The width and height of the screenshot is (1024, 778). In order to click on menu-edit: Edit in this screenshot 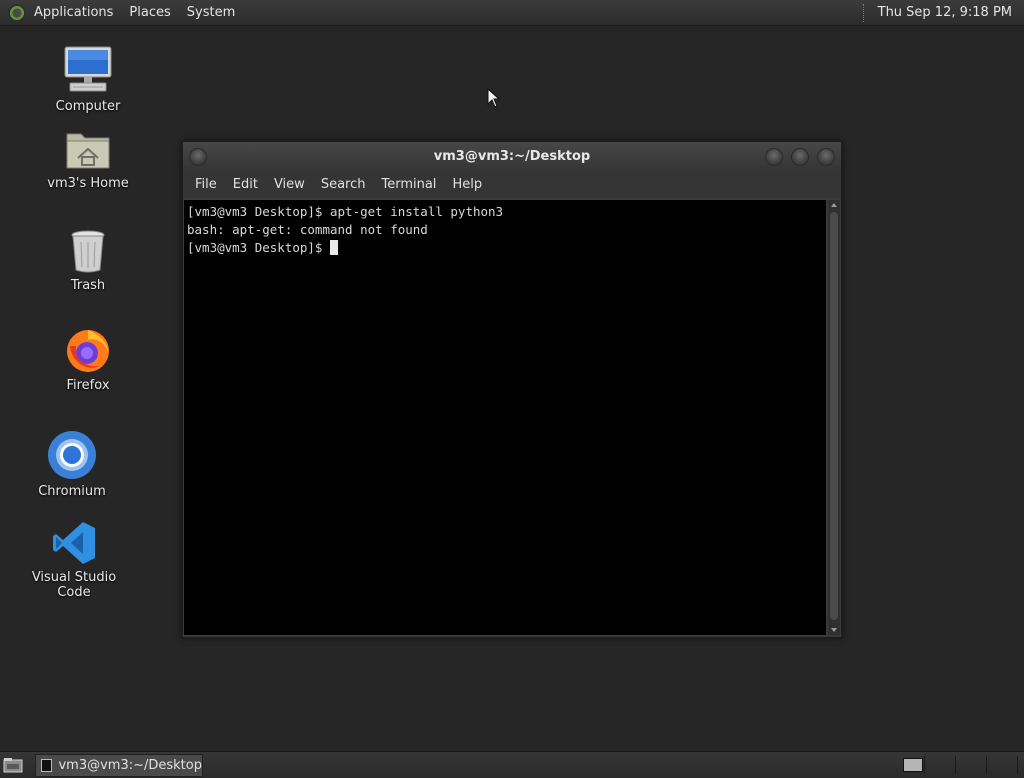, I will do `click(245, 184)`.